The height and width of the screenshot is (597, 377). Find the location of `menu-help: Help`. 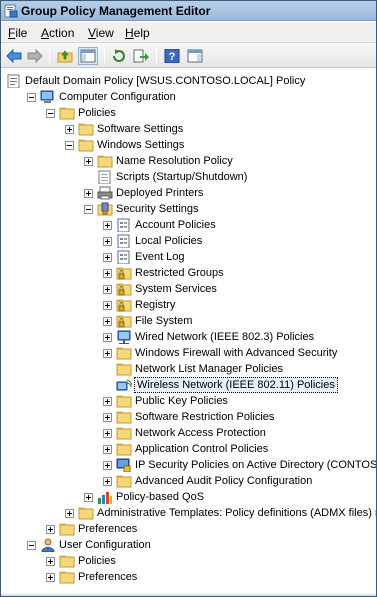

menu-help: Help is located at coordinates (137, 33).